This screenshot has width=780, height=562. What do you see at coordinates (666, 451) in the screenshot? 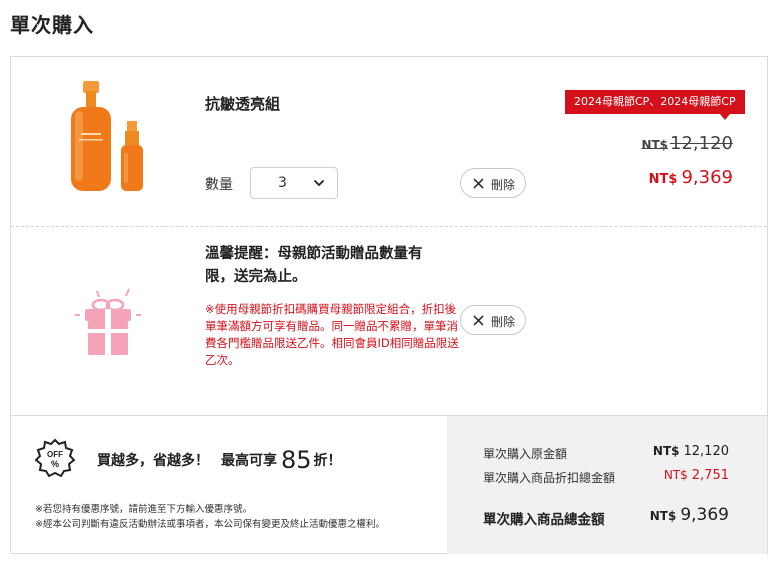
I see `original-amount-currency: NT$` at bounding box center [666, 451].